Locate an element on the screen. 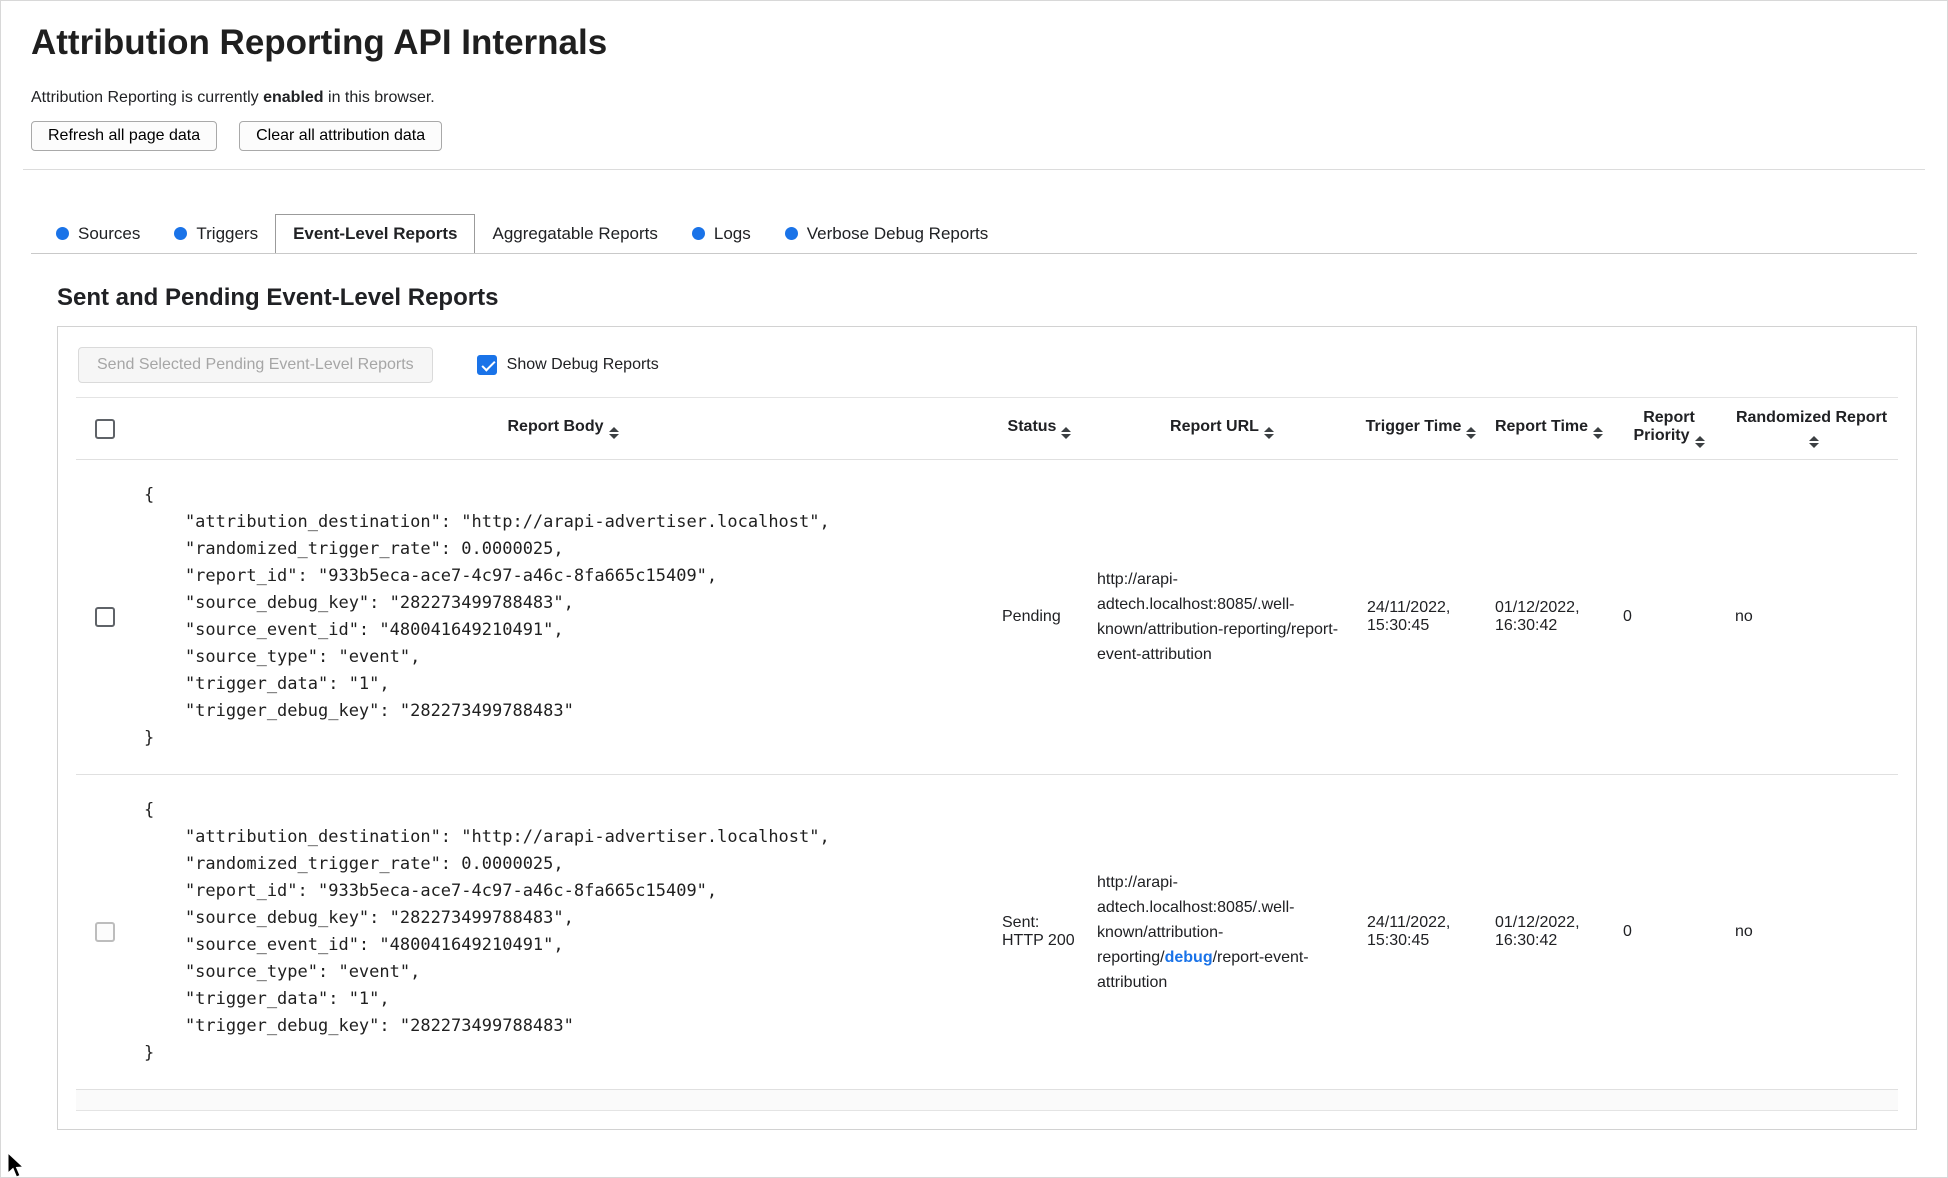 The width and height of the screenshot is (1948, 1178). tab-label: Event-Level Reports is located at coordinates (375, 233).